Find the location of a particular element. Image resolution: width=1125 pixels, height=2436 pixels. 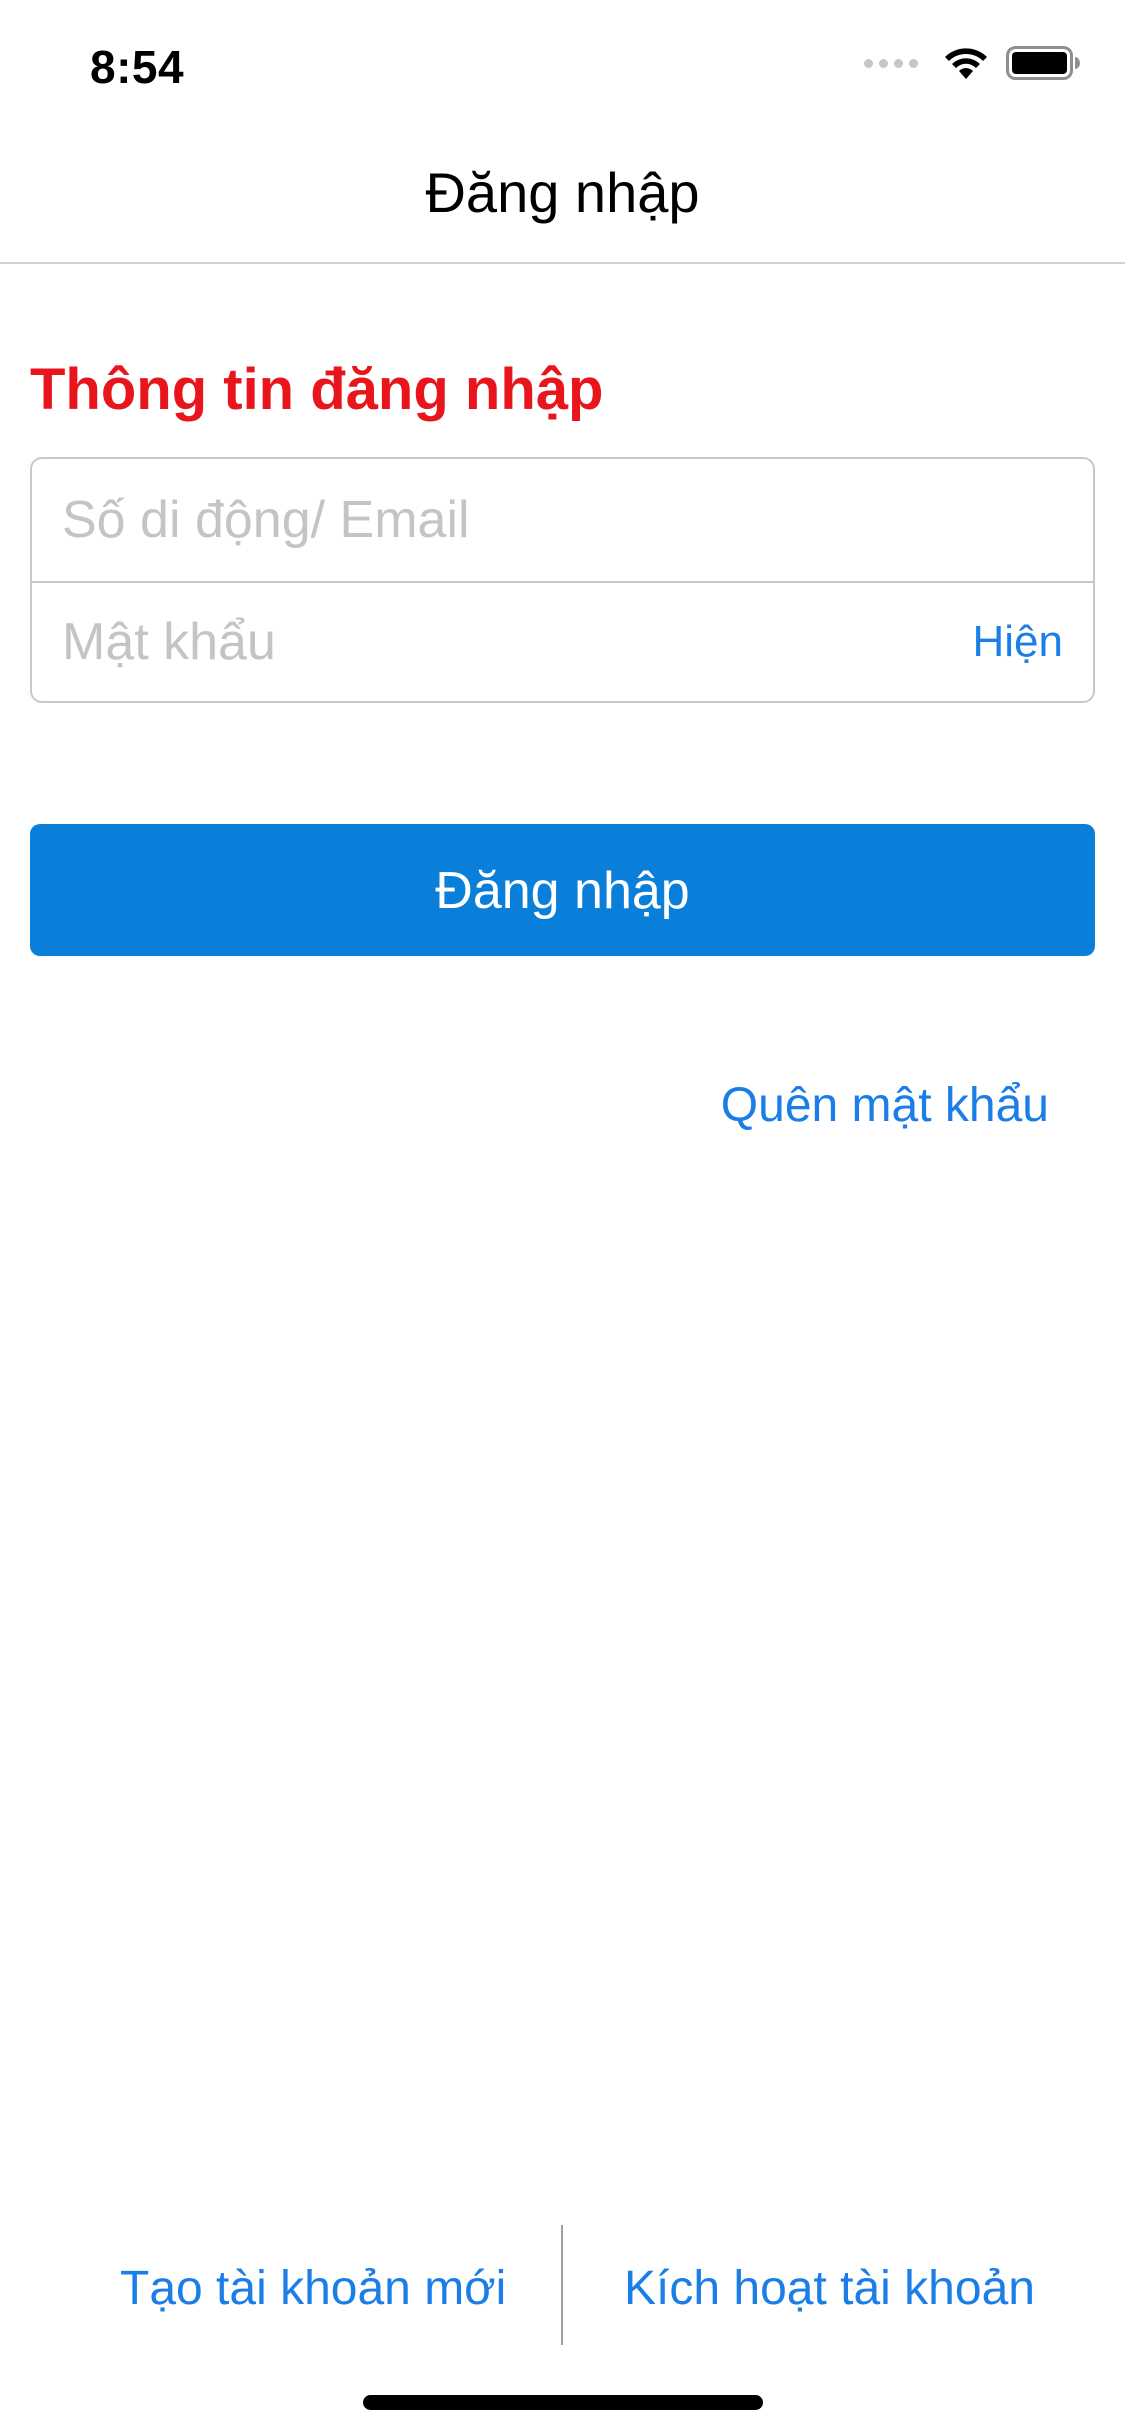

wifi-icon is located at coordinates (966, 63).